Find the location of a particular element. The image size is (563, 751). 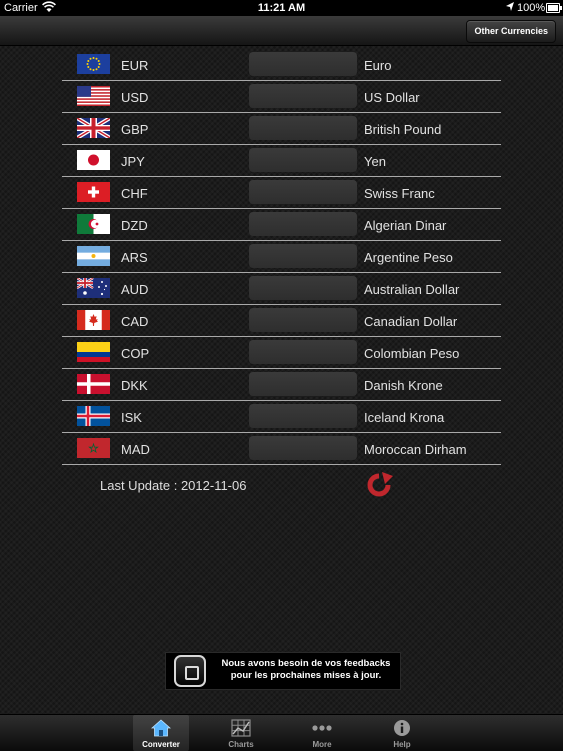

feedback-line-1: Nous avons besoin de vos feedbacks is located at coordinates (306, 663).